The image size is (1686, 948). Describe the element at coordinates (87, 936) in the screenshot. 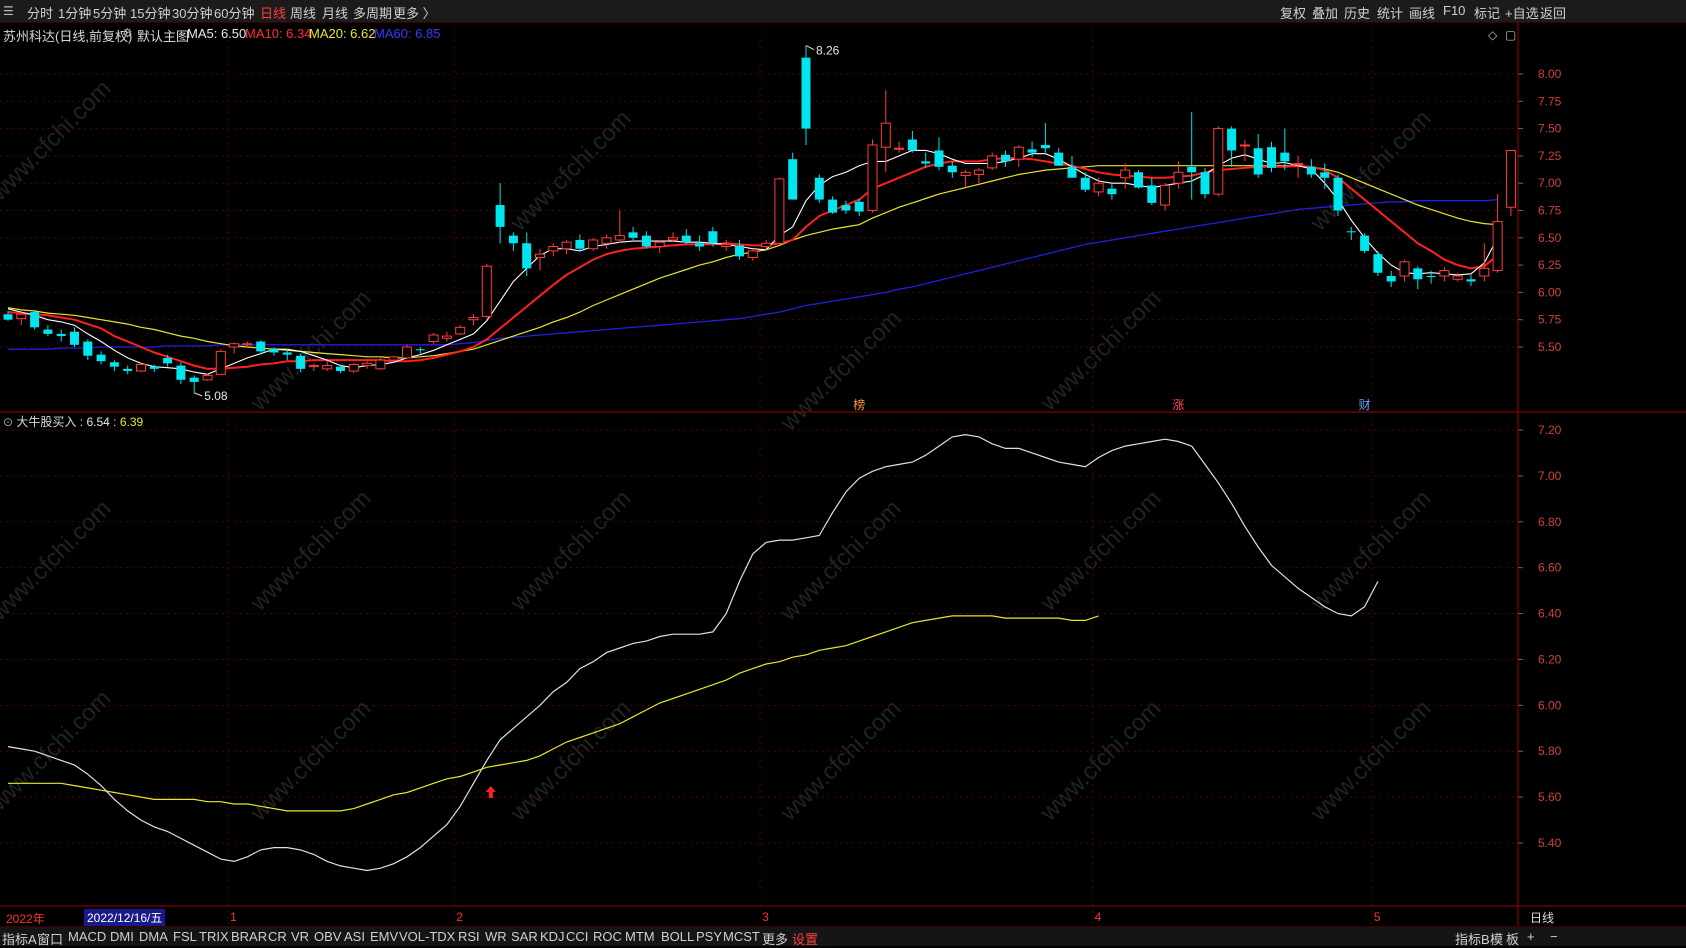

I see `indicator-tab-2: MACD` at that location.